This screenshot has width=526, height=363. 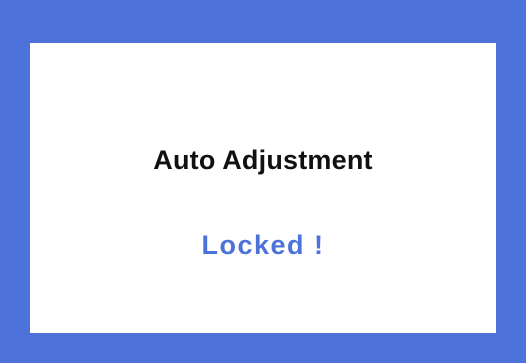 I want to click on osd-title: Auto Adjustment, so click(x=263, y=160).